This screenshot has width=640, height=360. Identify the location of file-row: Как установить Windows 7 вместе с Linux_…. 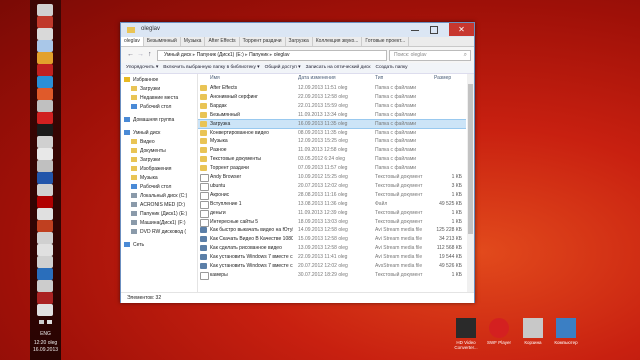
(332, 266).